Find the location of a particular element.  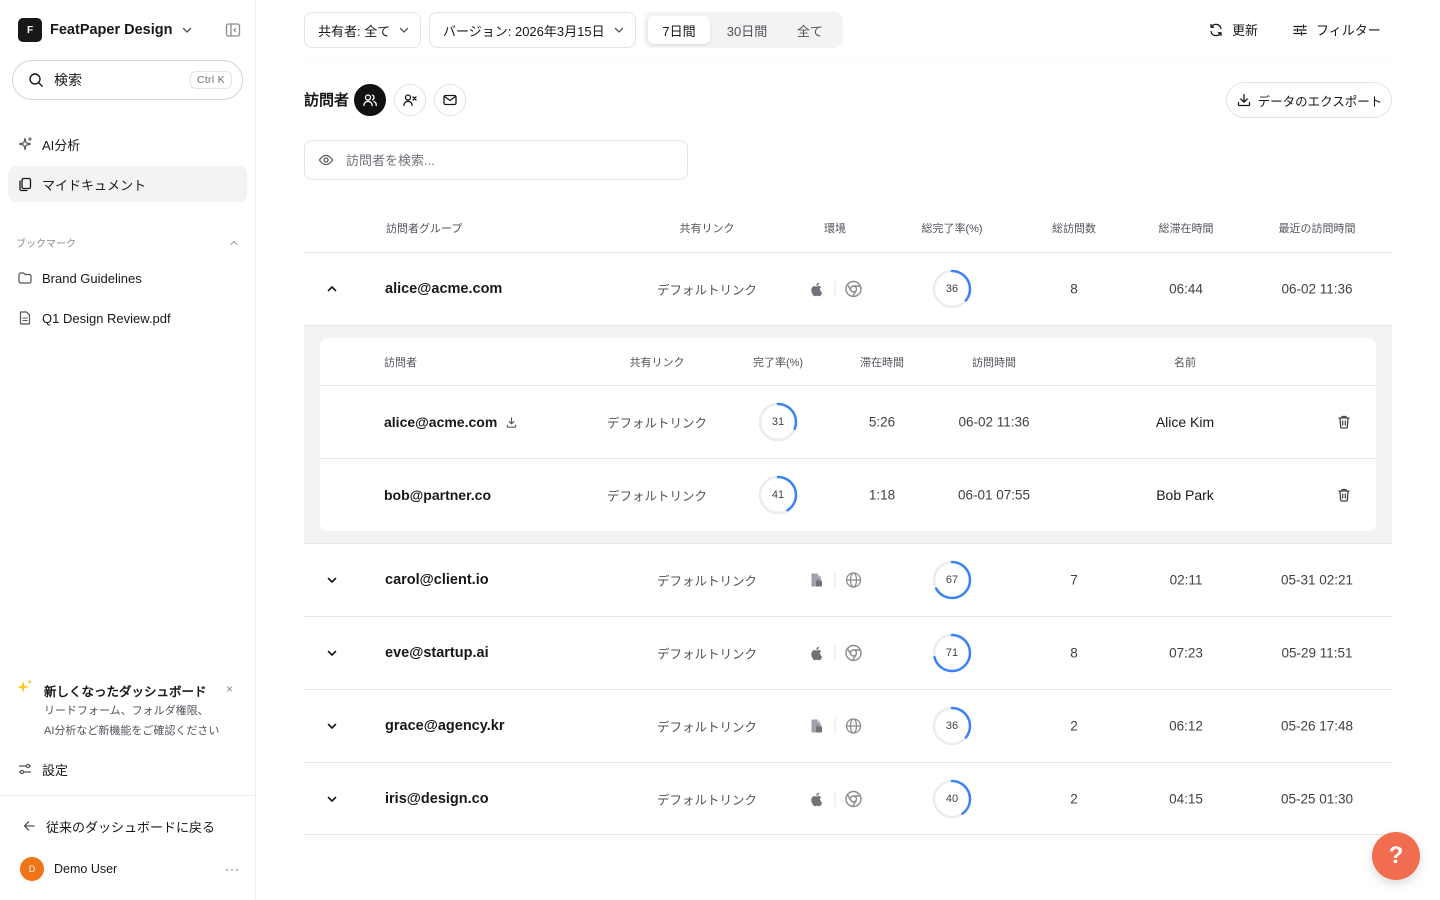

documents-icon is located at coordinates (25, 184).